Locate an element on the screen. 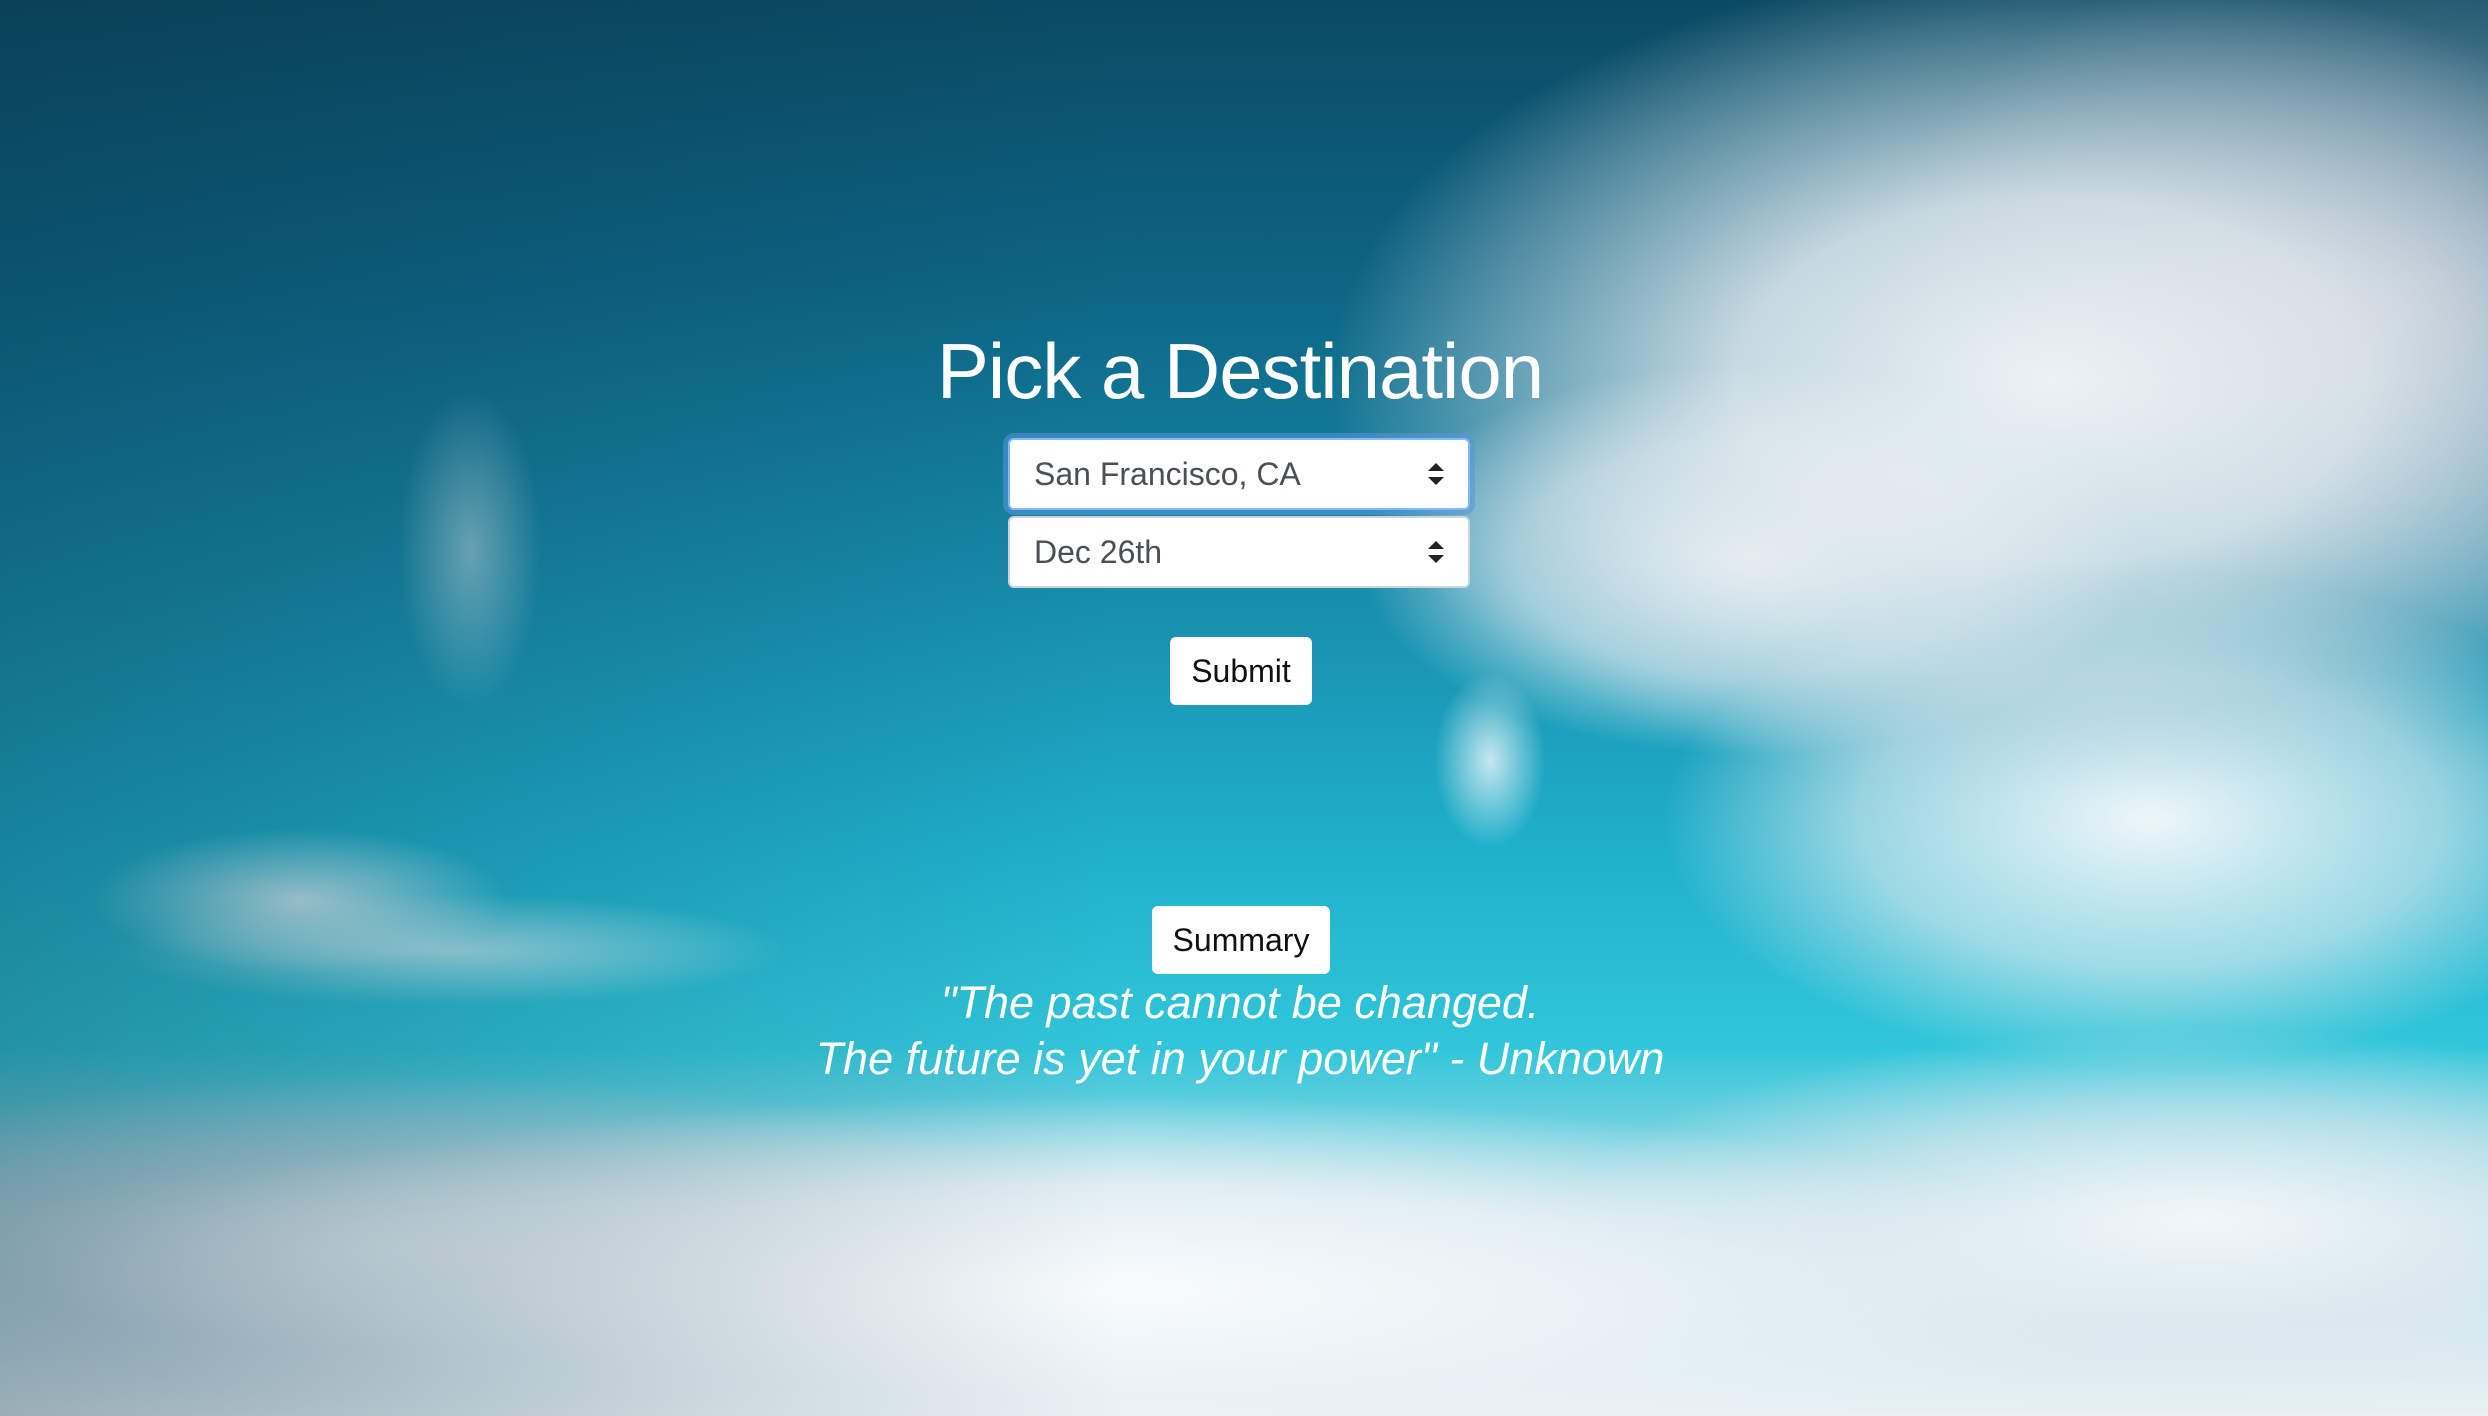 Image resolution: width=2488 pixels, height=1416 pixels. destination-select-value: San Francisco, CA is located at coordinates (1167, 473).